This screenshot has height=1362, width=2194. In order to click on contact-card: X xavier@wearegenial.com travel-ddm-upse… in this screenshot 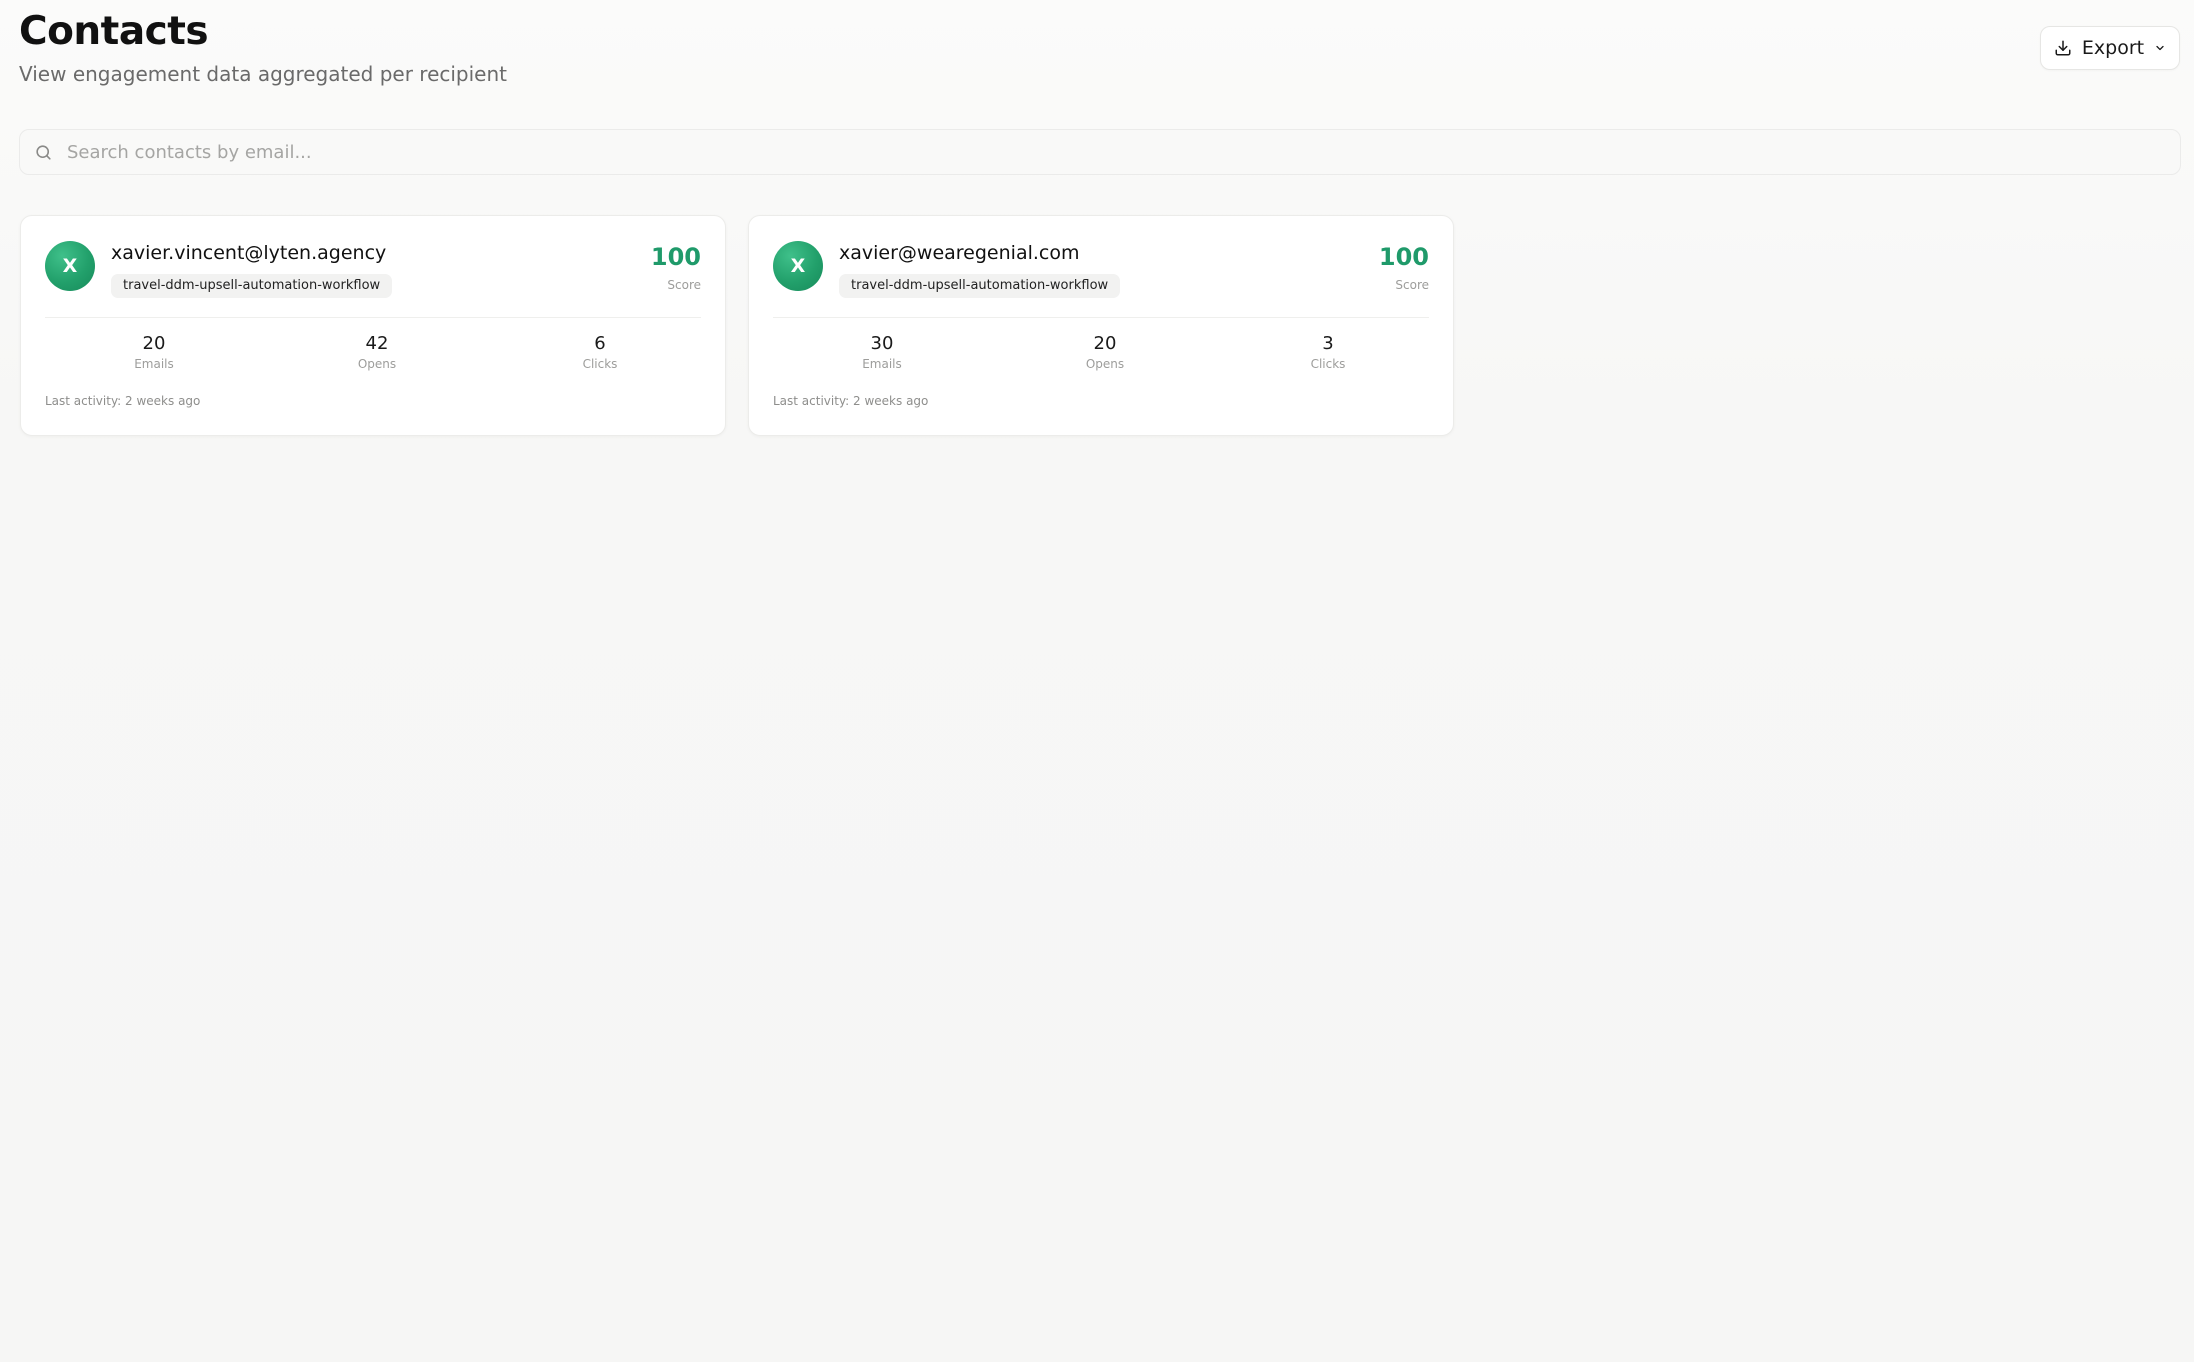, I will do `click(1101, 325)`.